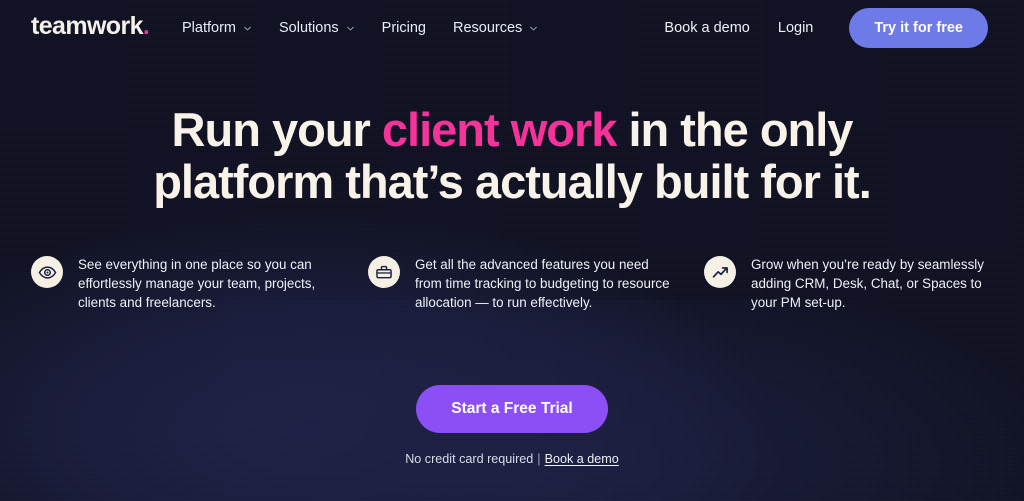 The width and height of the screenshot is (1024, 501). What do you see at coordinates (384, 272) in the screenshot?
I see `briefcase-icon` at bounding box center [384, 272].